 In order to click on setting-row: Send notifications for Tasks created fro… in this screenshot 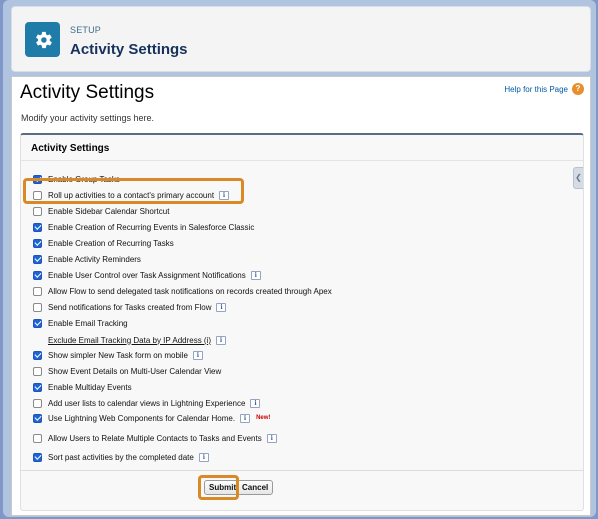, I will do `click(130, 307)`.